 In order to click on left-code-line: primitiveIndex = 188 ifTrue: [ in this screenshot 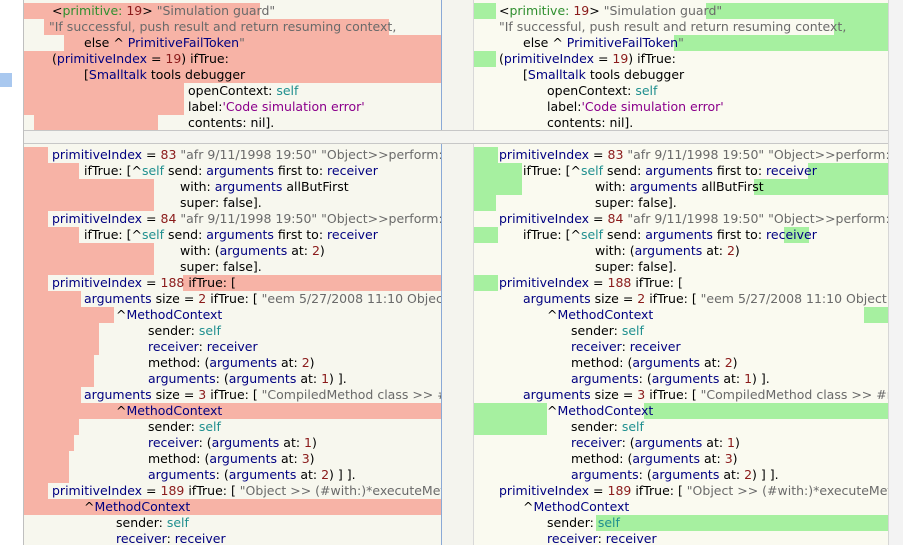, I will do `click(144, 282)`.